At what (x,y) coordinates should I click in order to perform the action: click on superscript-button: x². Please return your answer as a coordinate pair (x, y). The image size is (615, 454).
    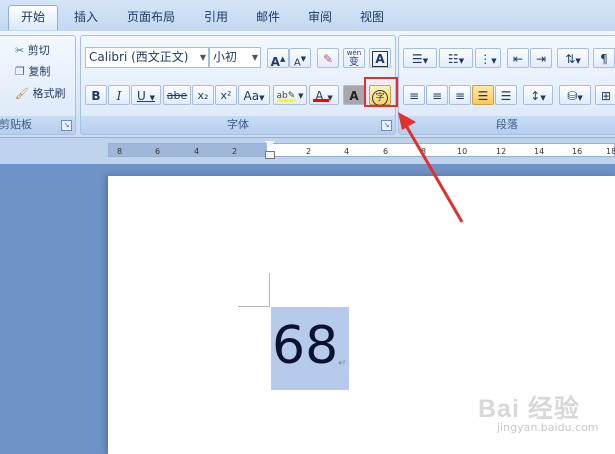
    Looking at the image, I should click on (226, 95).